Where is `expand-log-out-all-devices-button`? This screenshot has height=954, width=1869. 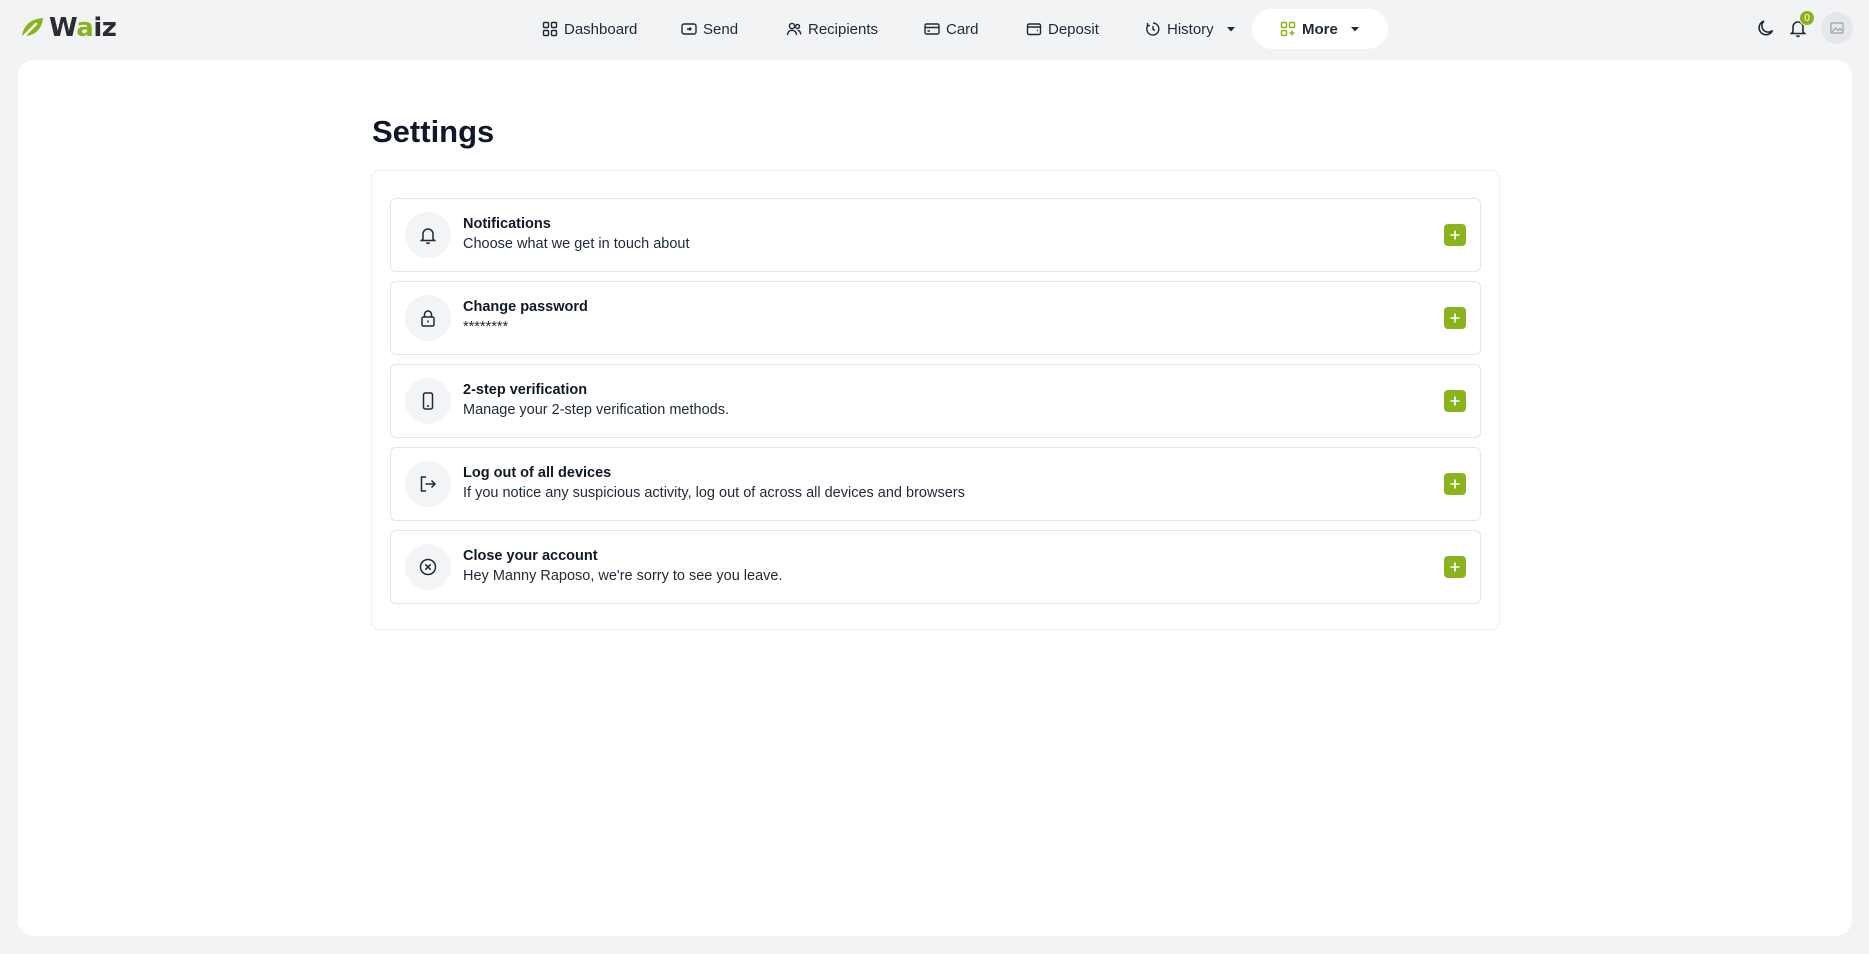 expand-log-out-all-devices-button is located at coordinates (1455, 484).